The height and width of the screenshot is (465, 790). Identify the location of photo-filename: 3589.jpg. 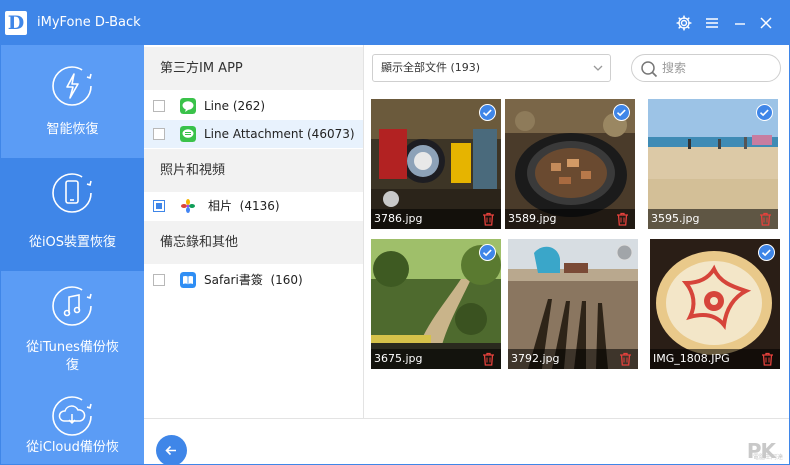
(532, 218).